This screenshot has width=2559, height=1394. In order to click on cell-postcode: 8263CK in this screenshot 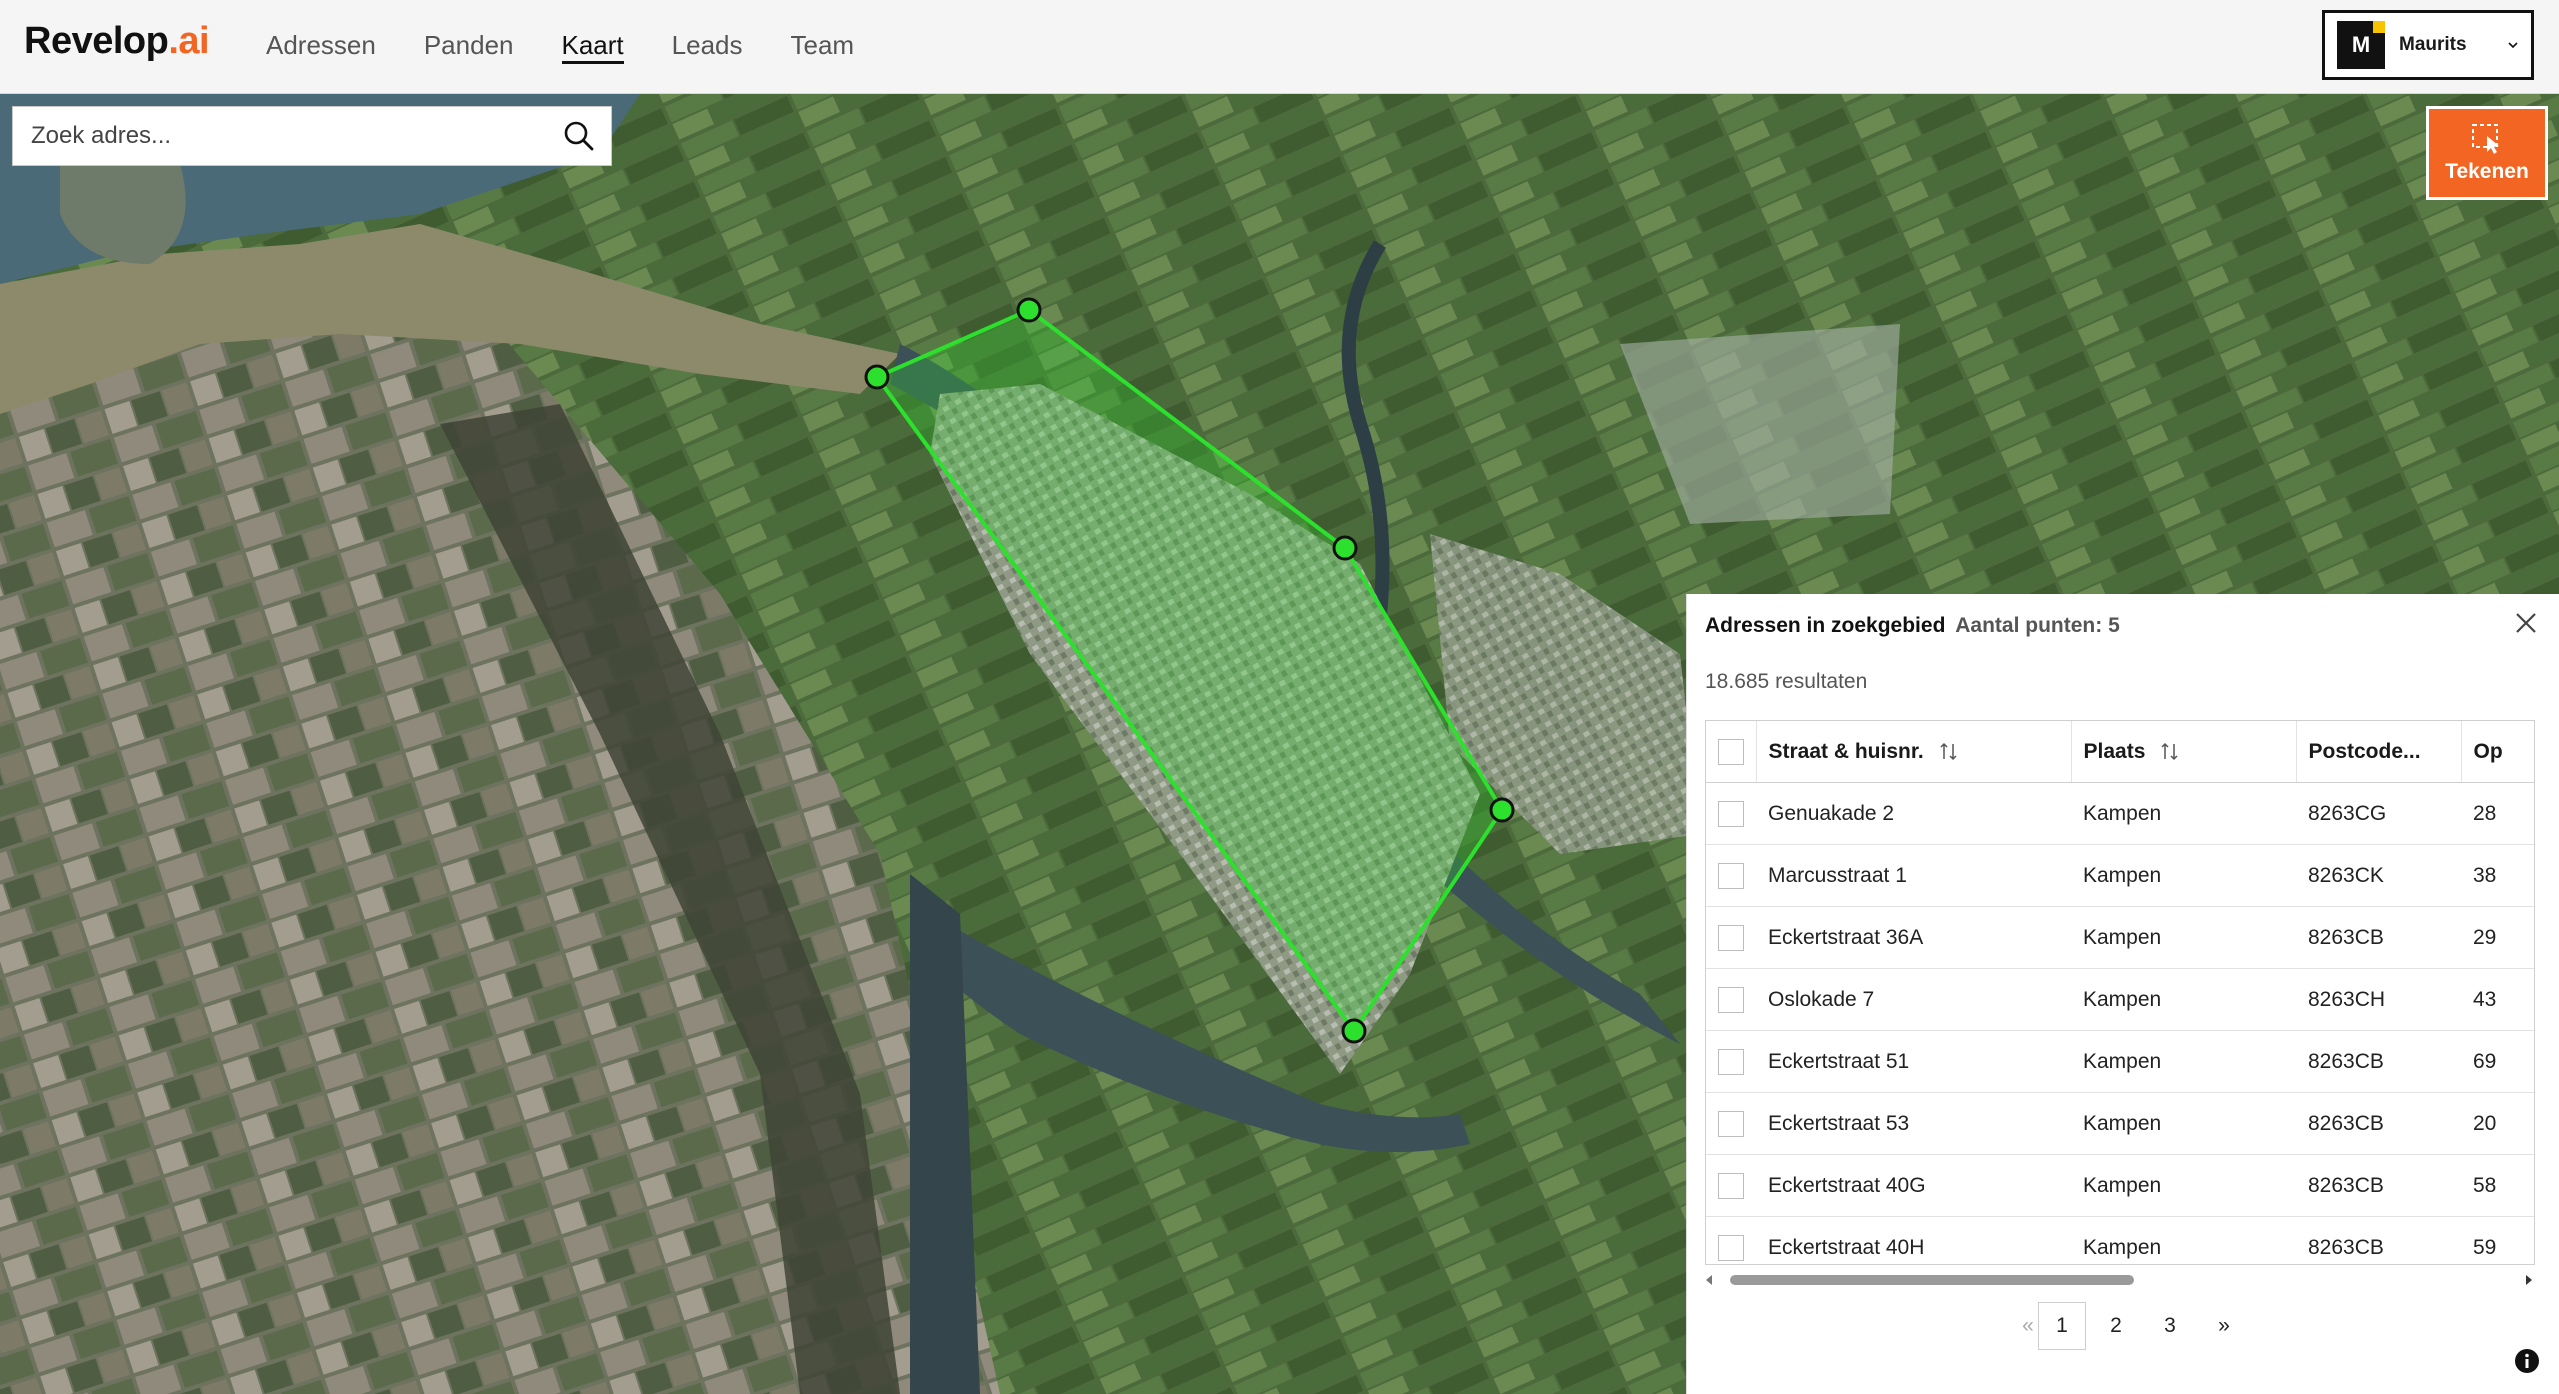, I will do `click(2378, 875)`.